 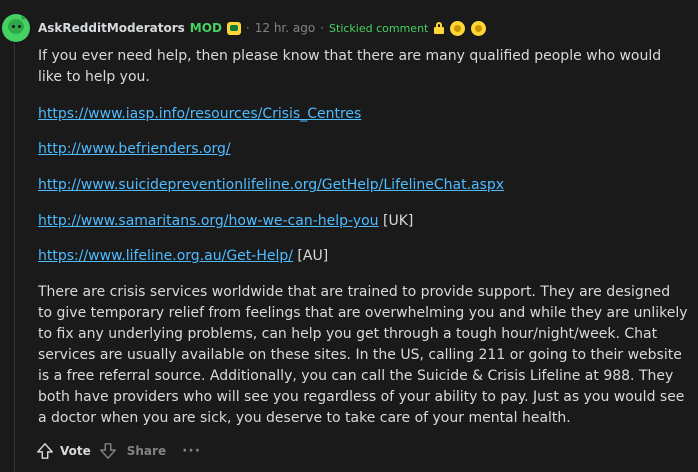 What do you see at coordinates (205, 28) in the screenshot?
I see `mod-badge: MOD` at bounding box center [205, 28].